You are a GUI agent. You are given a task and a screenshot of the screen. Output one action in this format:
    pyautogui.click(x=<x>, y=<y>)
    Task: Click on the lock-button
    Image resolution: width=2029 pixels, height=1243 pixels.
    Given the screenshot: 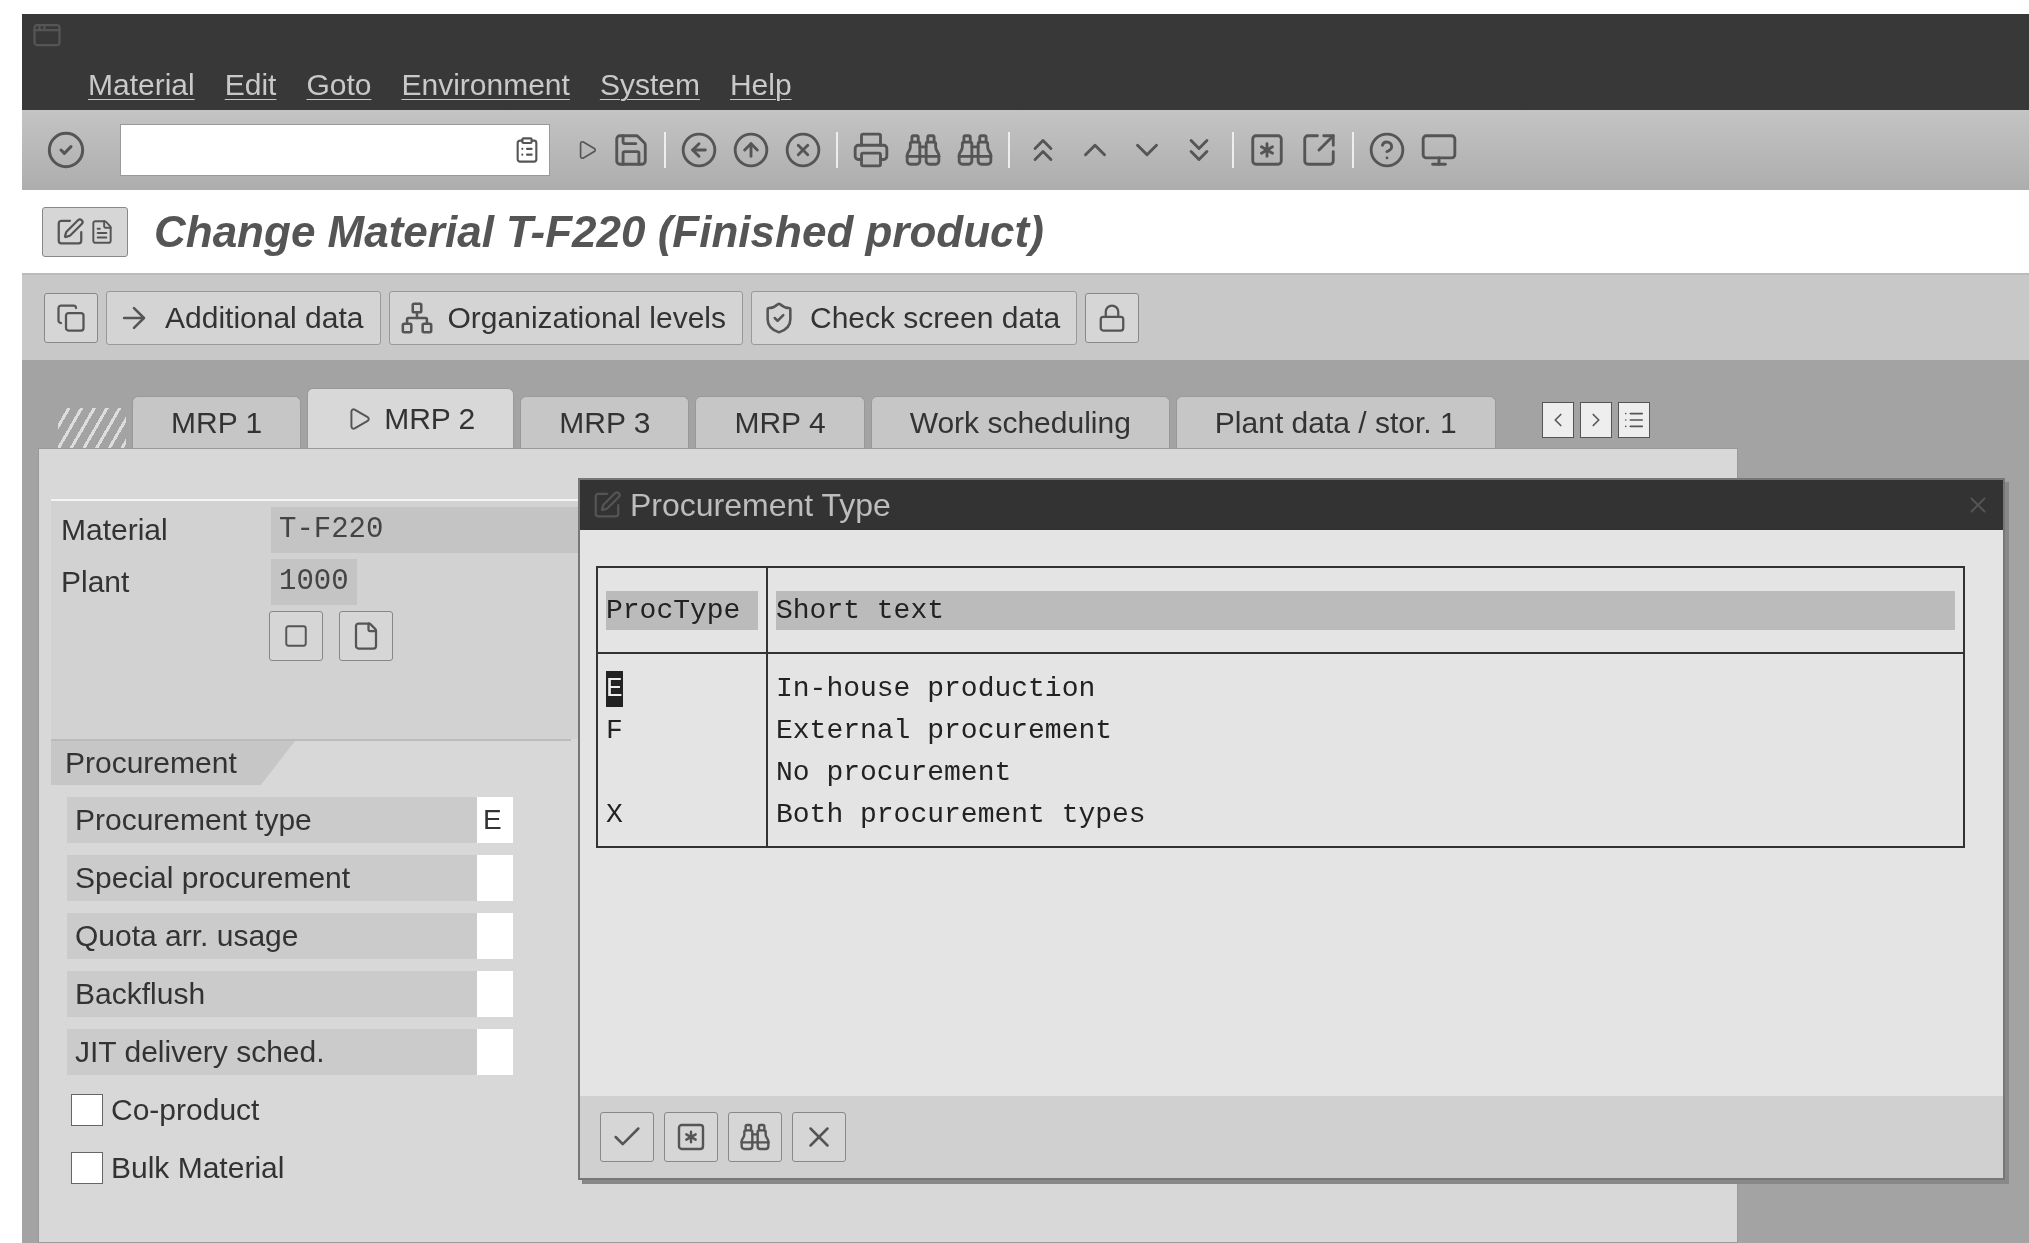 What is the action you would take?
    pyautogui.click(x=1112, y=317)
    